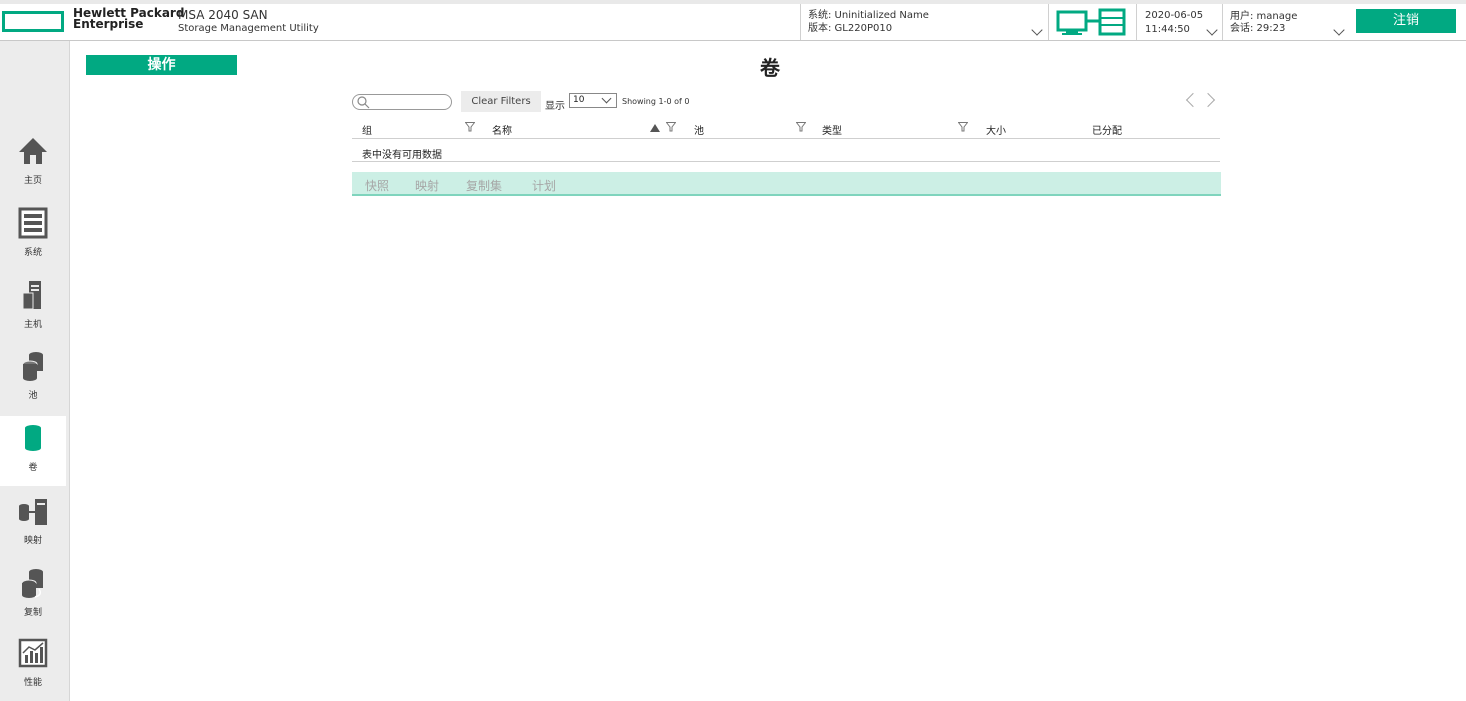  What do you see at coordinates (33, 468) in the screenshot?
I see `sidebar-item-label: 卷` at bounding box center [33, 468].